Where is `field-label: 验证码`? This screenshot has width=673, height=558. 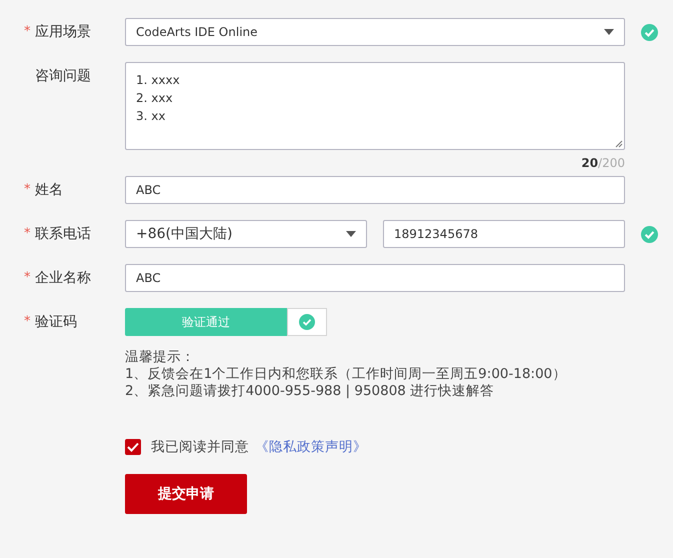 field-label: 验证码 is located at coordinates (56, 322).